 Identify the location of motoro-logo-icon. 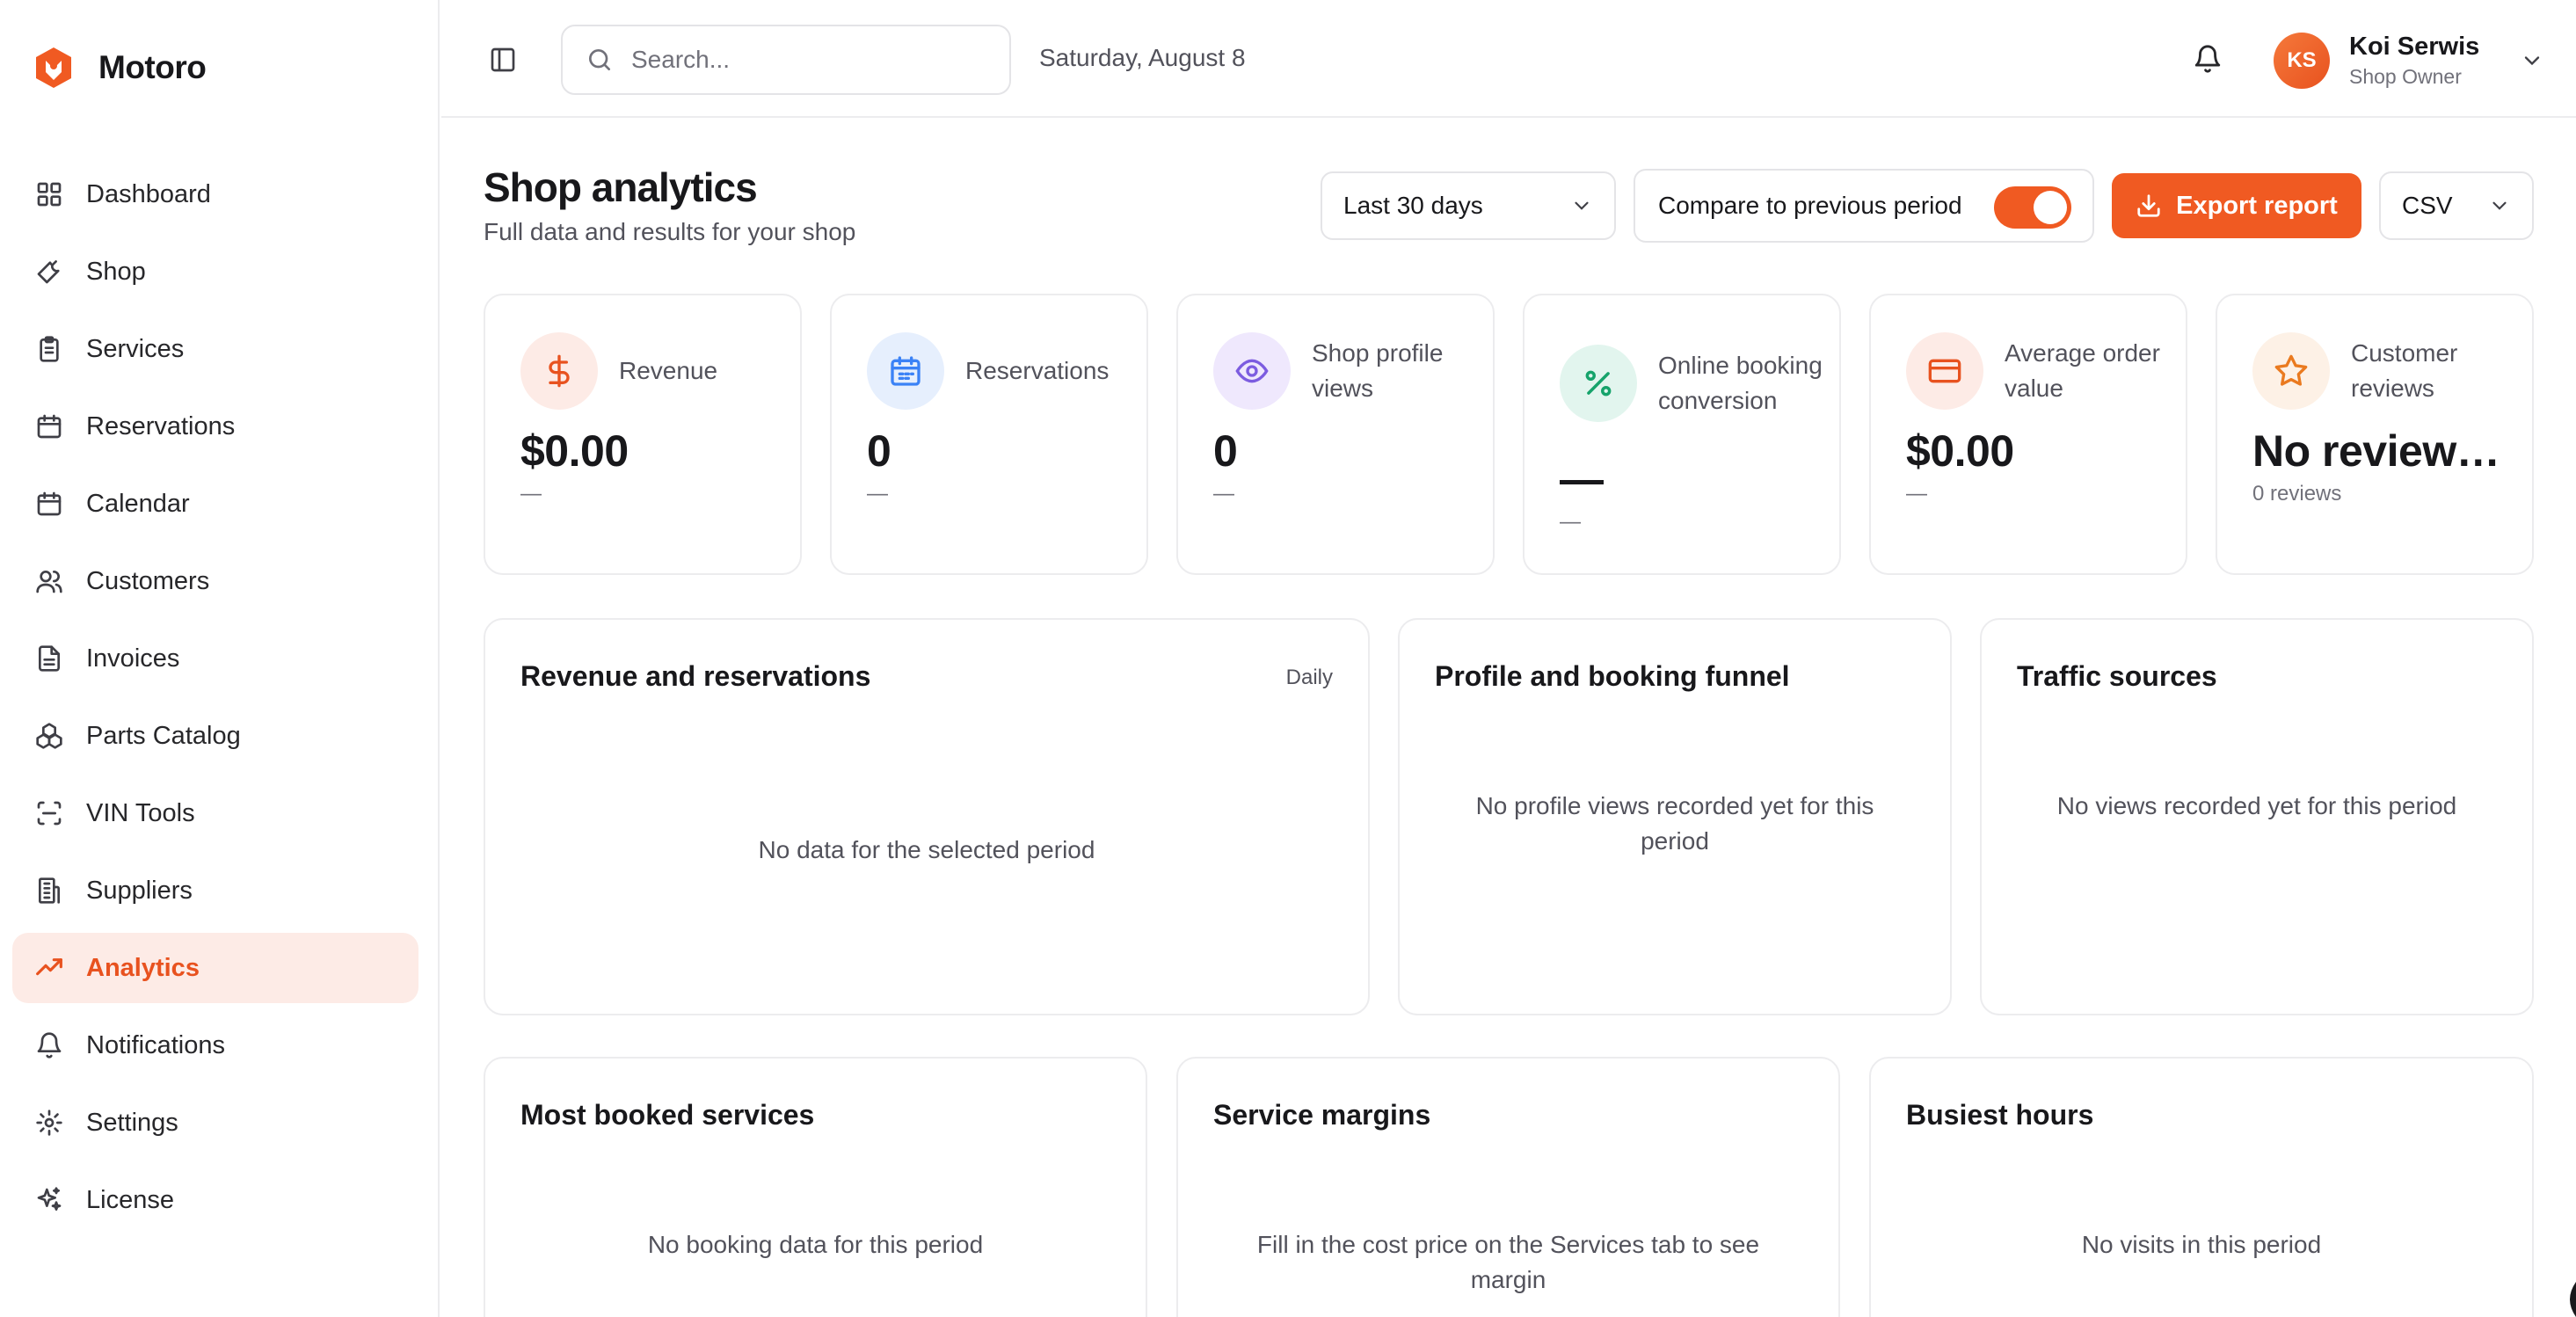
(53, 68).